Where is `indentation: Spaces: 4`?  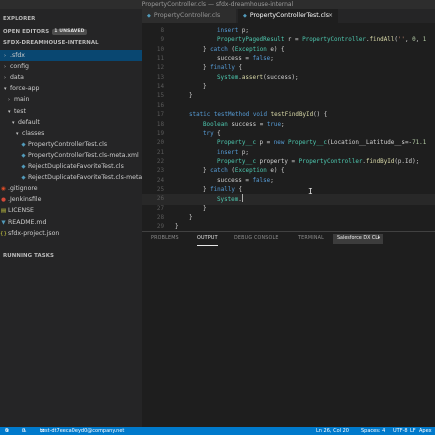
indentation: Spaces: 4 is located at coordinates (373, 431).